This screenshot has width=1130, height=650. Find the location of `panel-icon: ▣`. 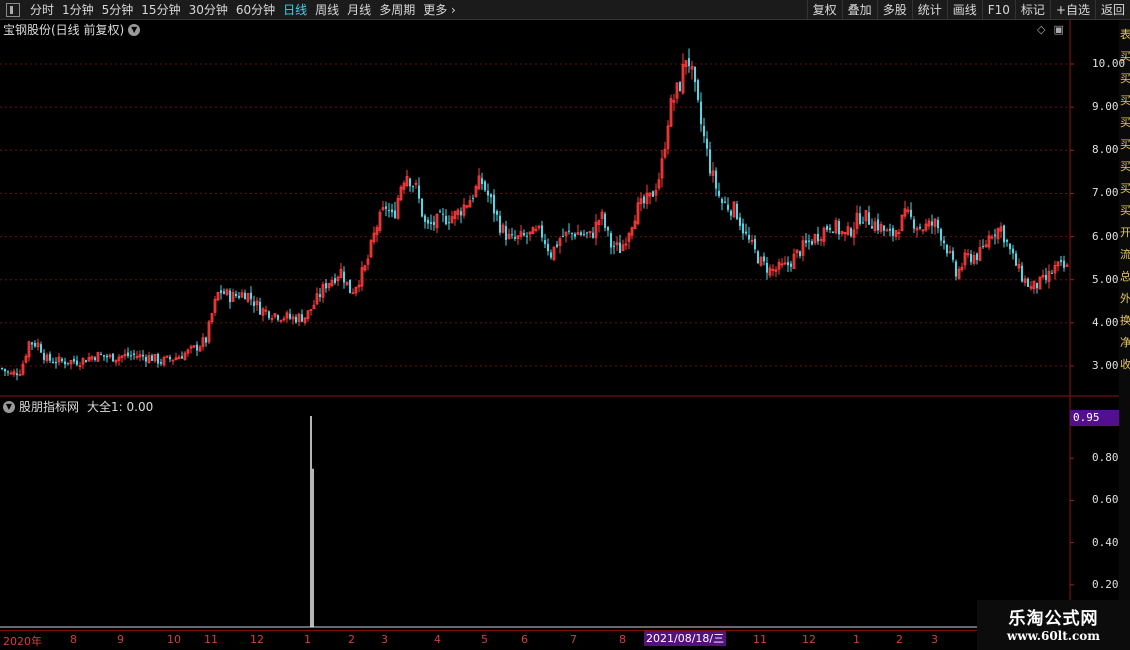

panel-icon: ▣ is located at coordinates (1058, 29).